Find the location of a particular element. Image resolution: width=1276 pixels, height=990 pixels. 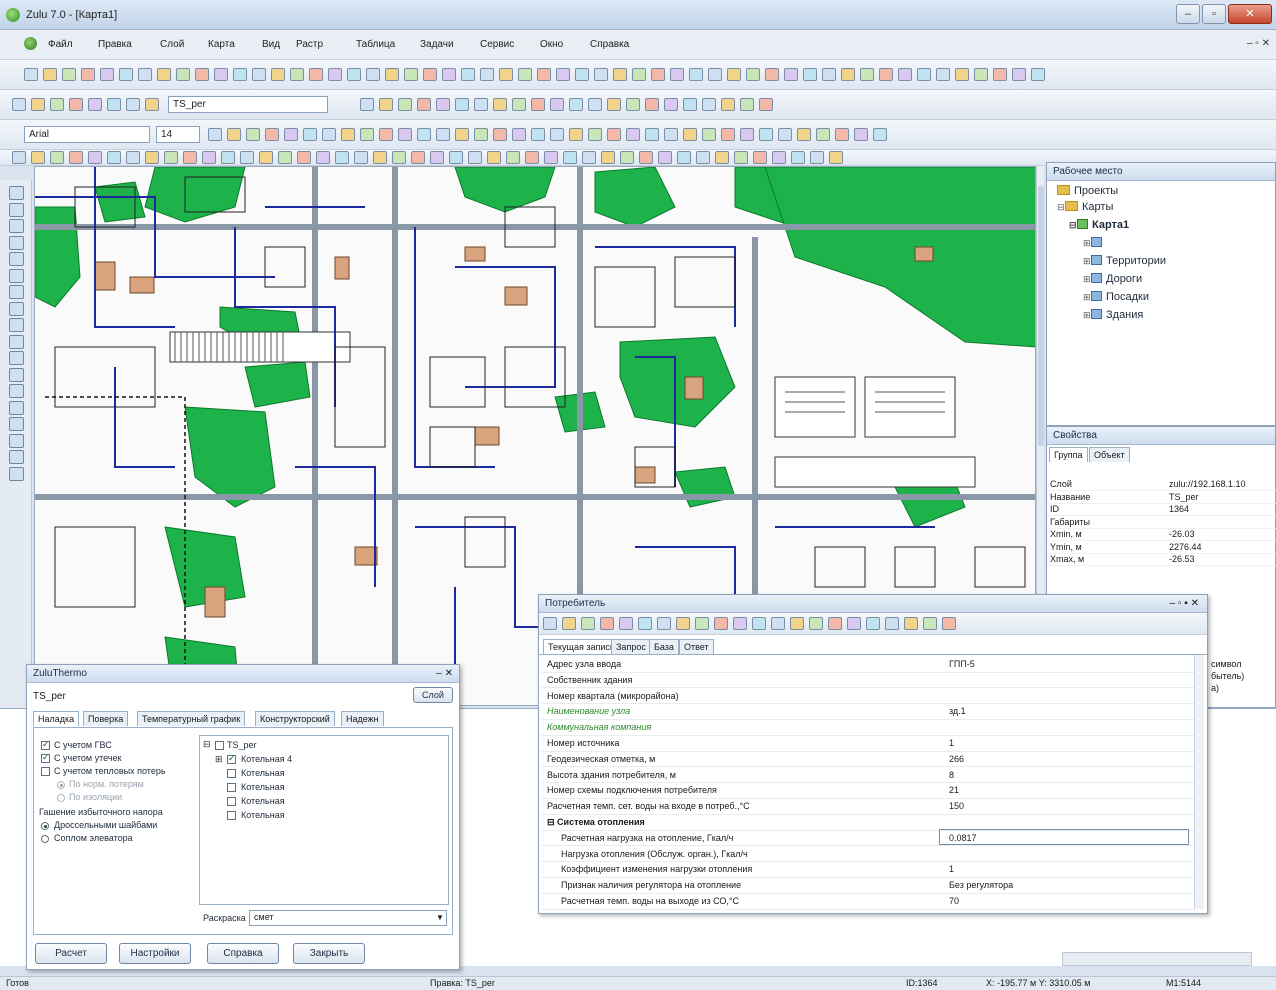

calc-button: Расчет is located at coordinates (71, 953).